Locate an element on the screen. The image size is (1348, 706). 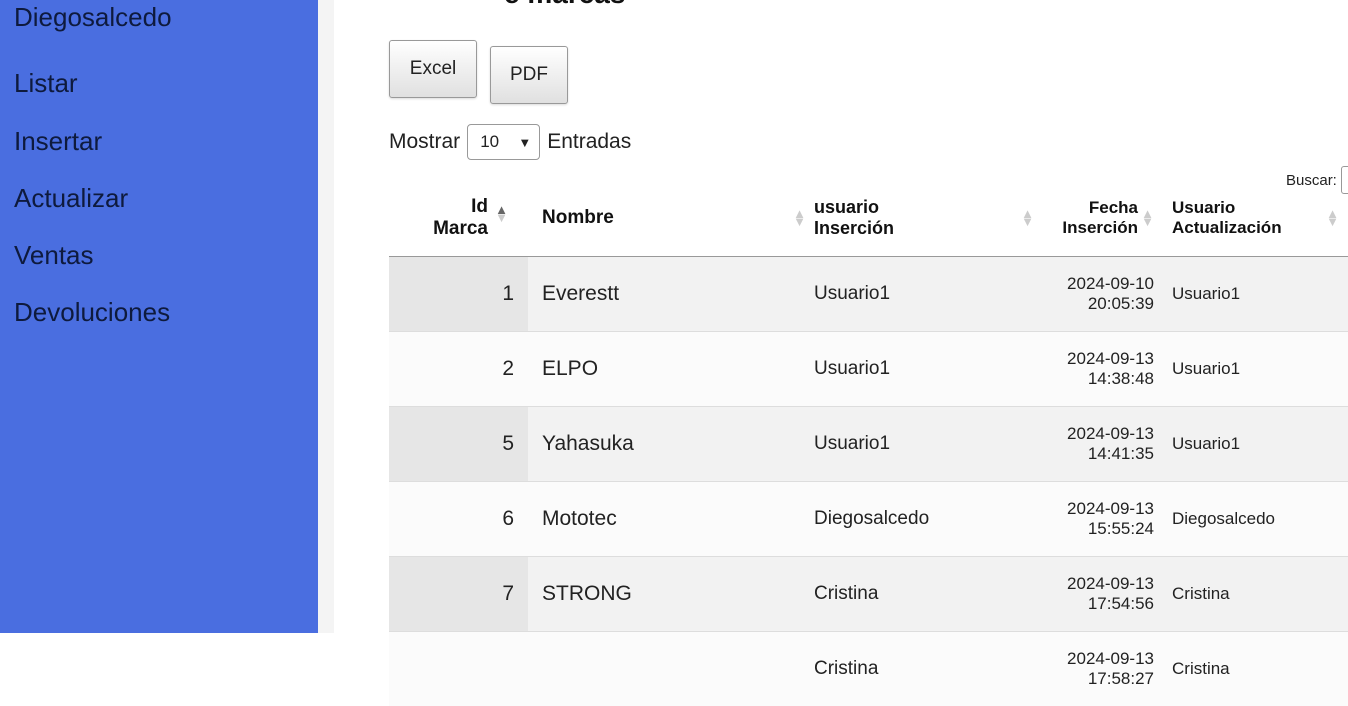
sidebar-item-devoluciones: Devoluciones is located at coordinates (92, 312).